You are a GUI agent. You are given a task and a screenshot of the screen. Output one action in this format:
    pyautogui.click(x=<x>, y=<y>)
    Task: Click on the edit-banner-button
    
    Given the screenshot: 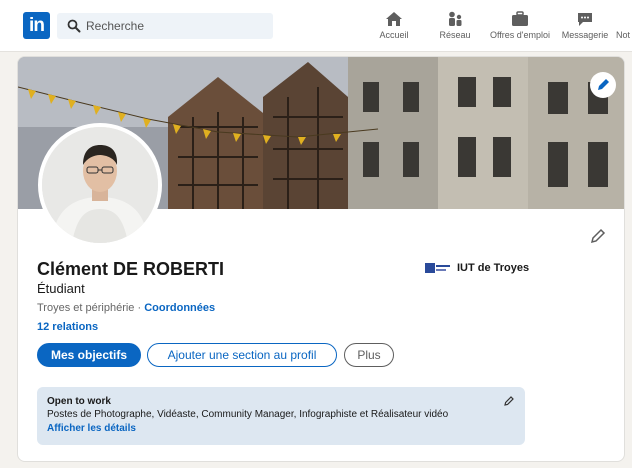 What is the action you would take?
    pyautogui.click(x=603, y=85)
    